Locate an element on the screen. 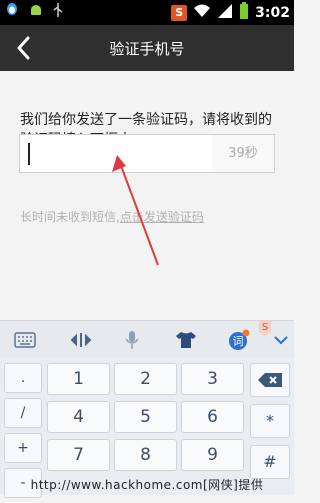 The width and height of the screenshot is (320, 503). sogou-pen-icon: S is located at coordinates (266, 328).